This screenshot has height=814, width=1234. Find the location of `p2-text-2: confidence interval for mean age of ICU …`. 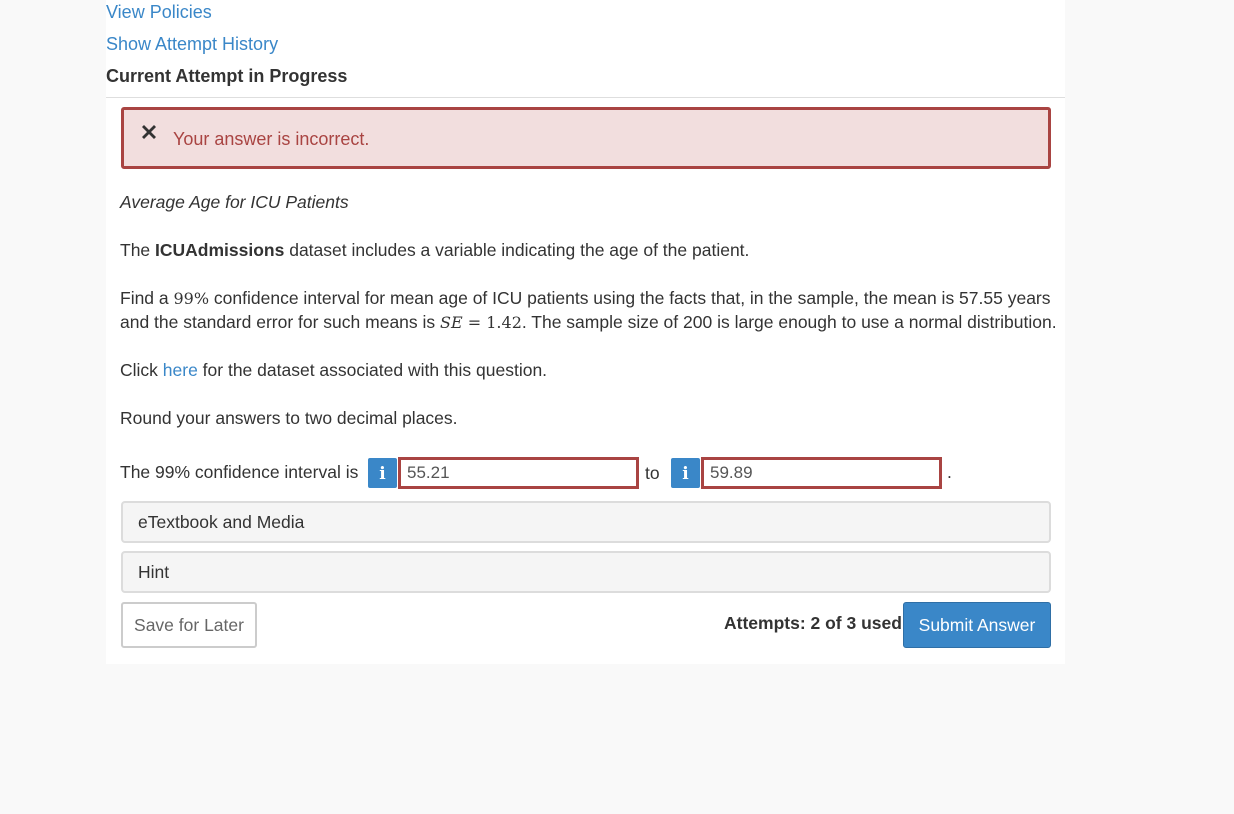

p2-text-2: confidence interval for mean age of ICU … is located at coordinates (630, 298).